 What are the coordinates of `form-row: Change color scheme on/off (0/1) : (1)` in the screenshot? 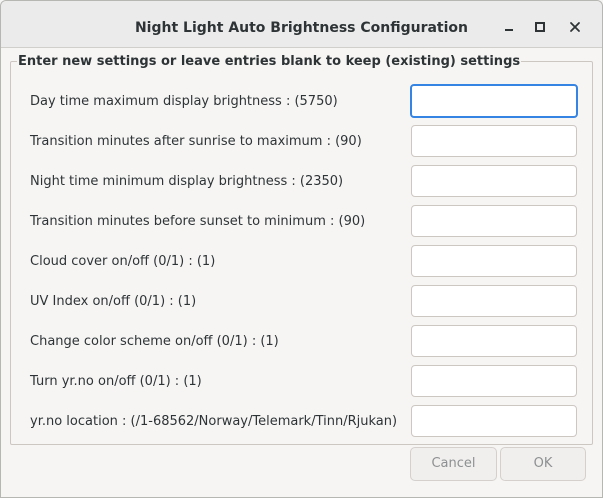 It's located at (301, 342).